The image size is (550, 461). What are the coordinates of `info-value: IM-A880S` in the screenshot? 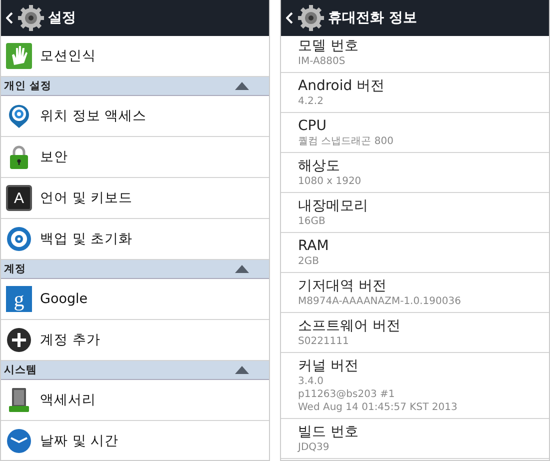 It's located at (322, 61).